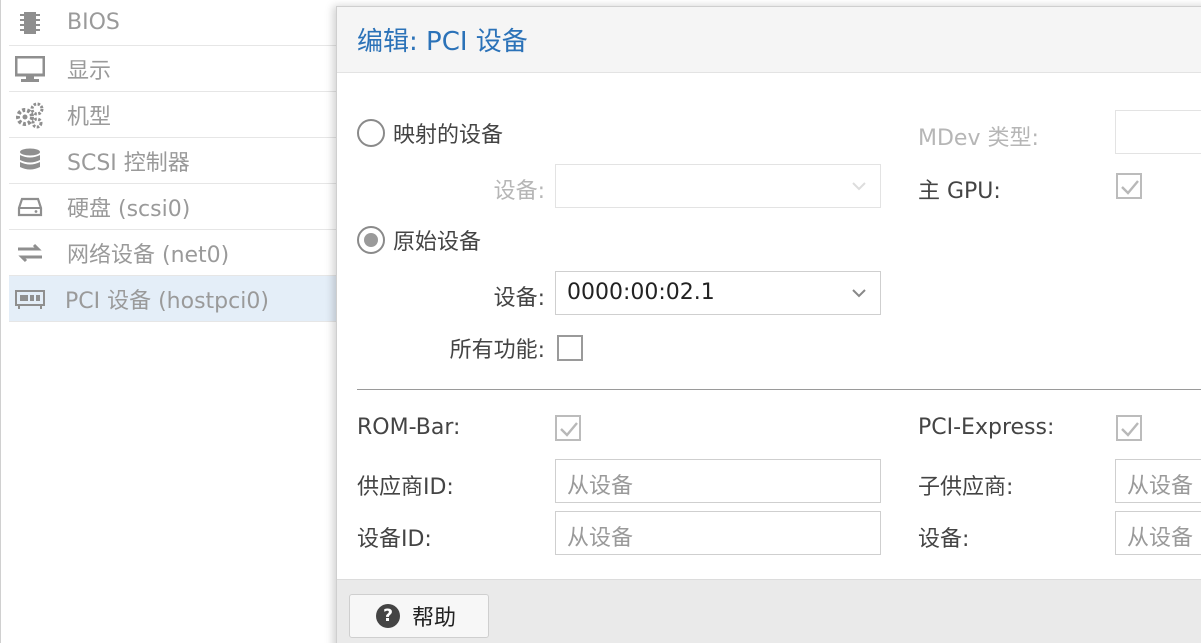 The image size is (1201, 643). I want to click on sub-vendor-input: 从设备, so click(1158, 481).